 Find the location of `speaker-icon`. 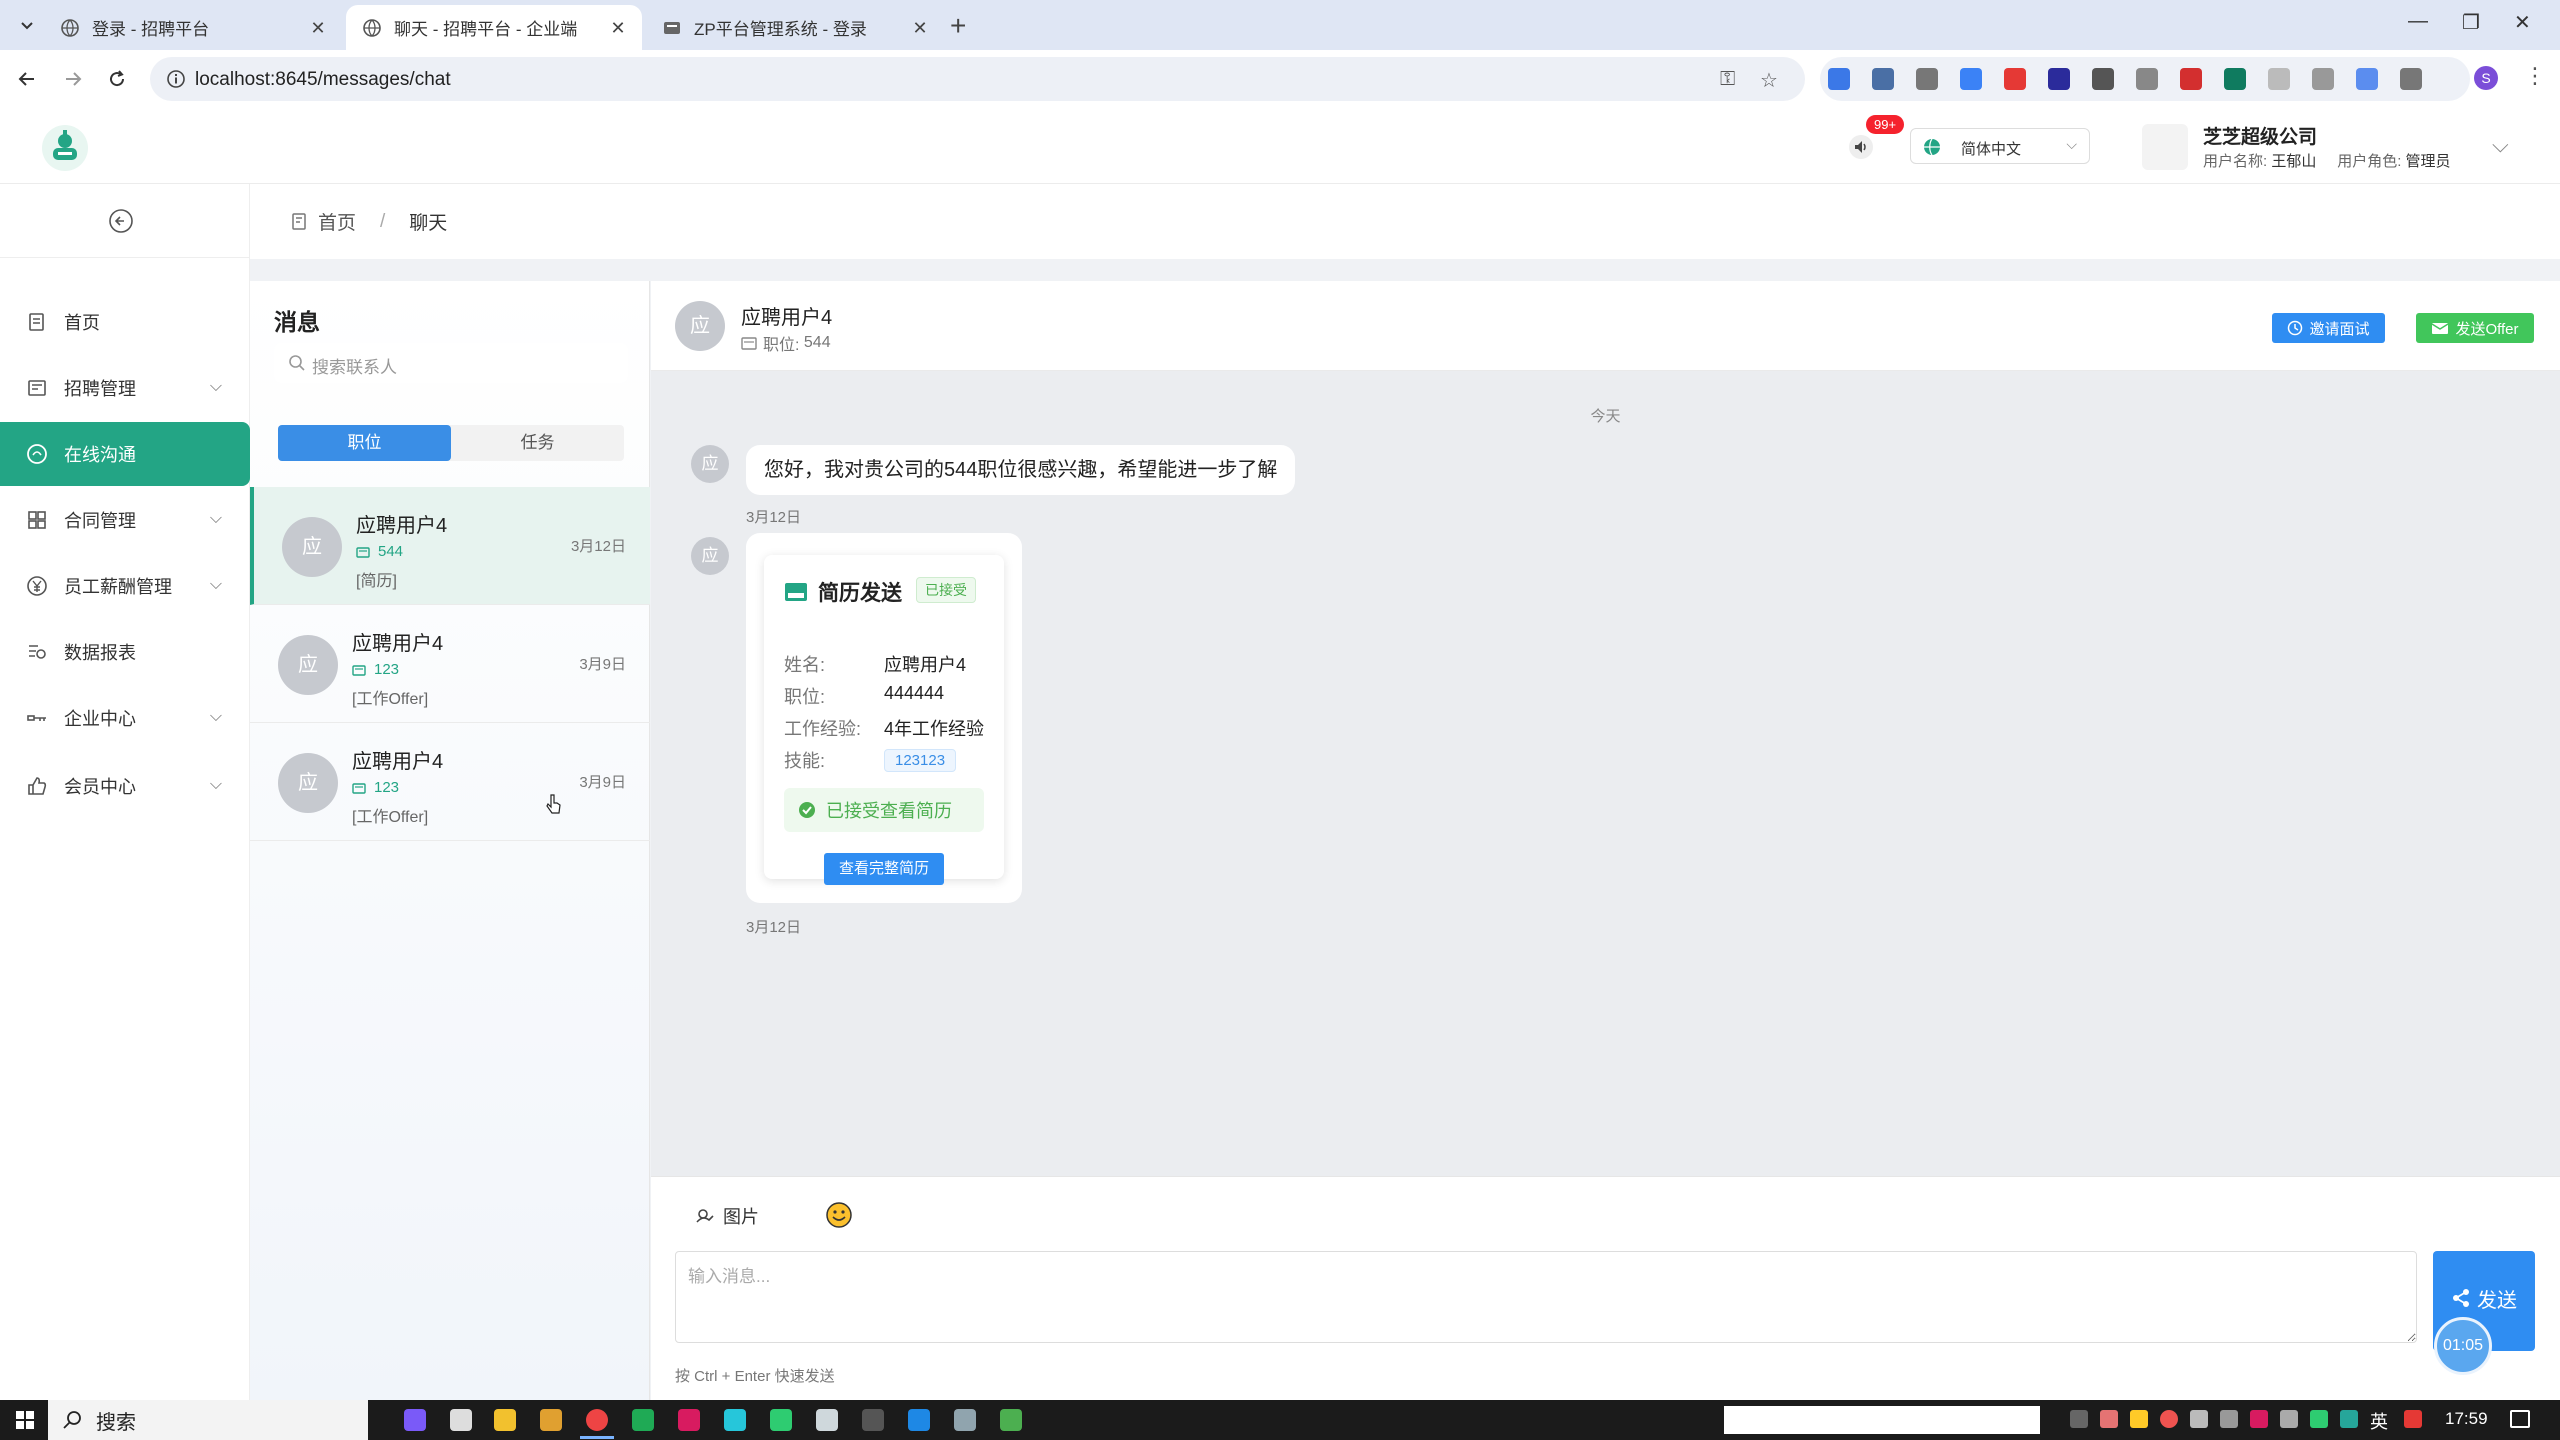

speaker-icon is located at coordinates (2289, 1419).